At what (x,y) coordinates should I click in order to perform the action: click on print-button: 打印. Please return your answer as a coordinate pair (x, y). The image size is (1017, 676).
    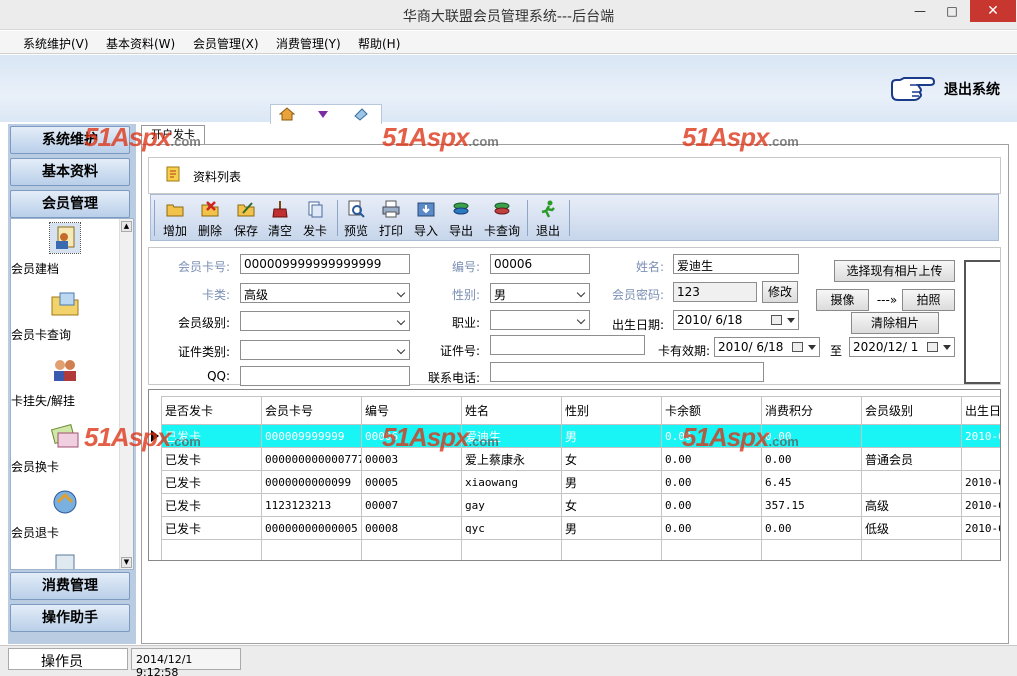
    Looking at the image, I should click on (391, 218).